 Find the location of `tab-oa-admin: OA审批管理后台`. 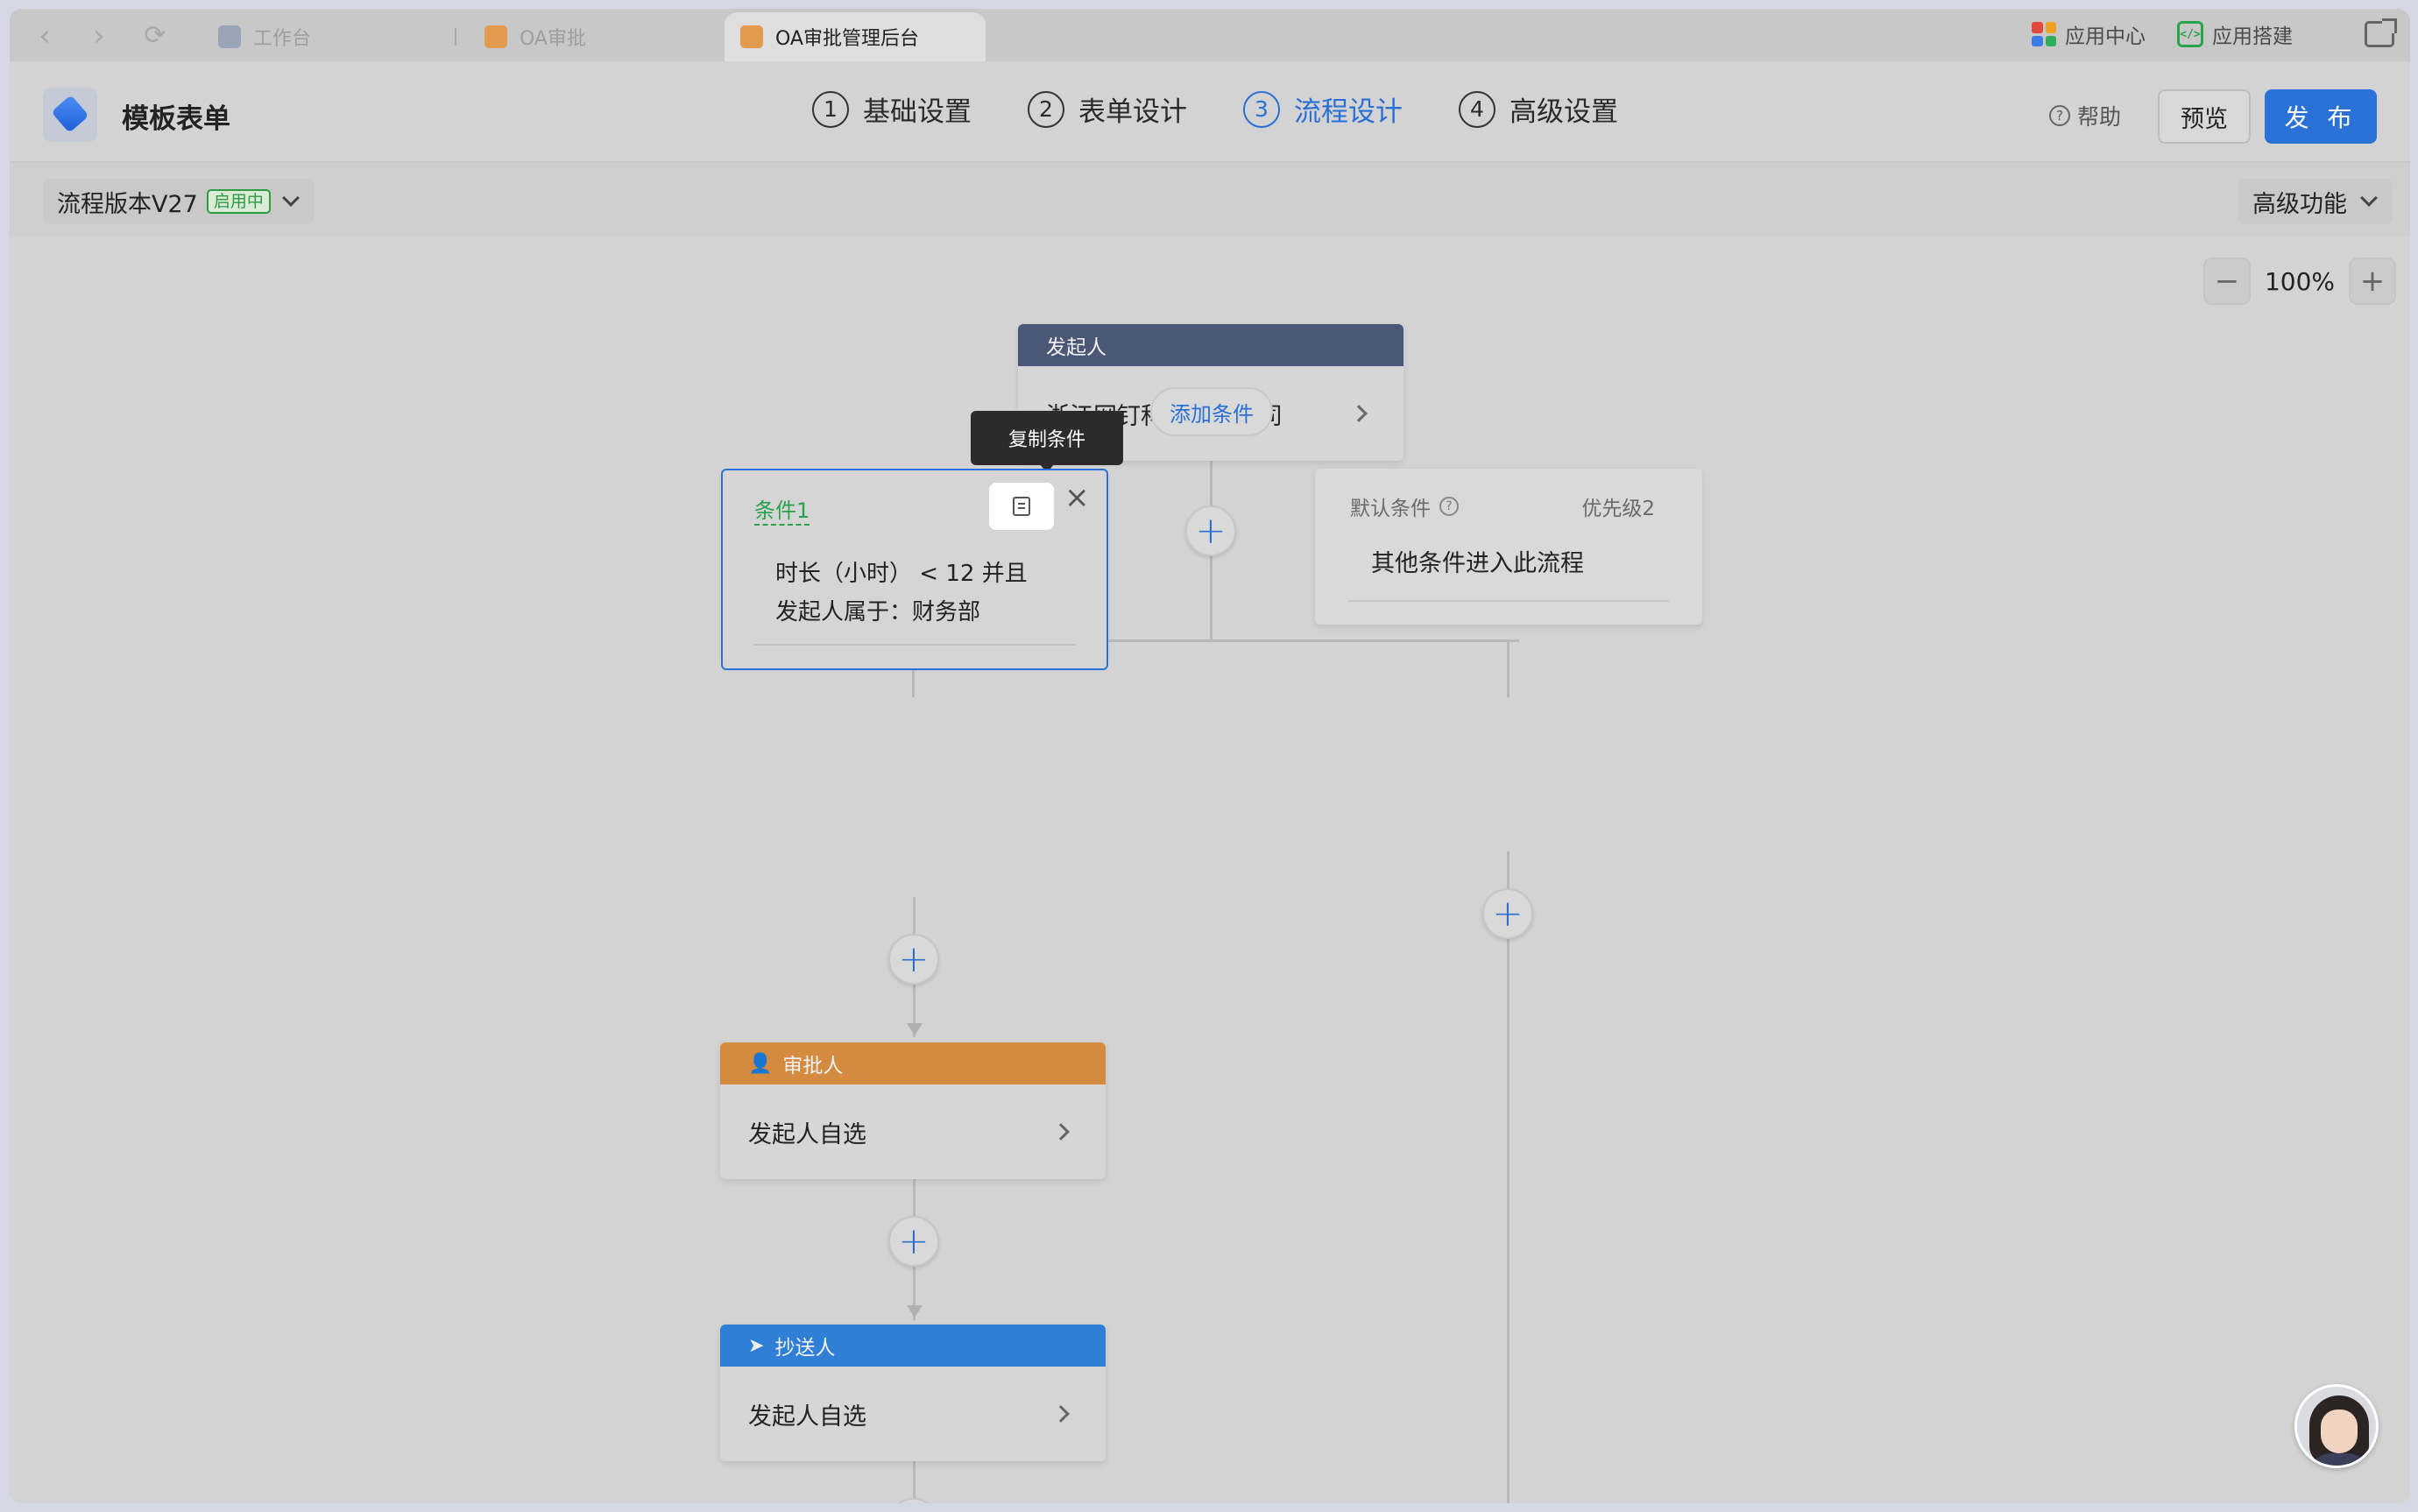

tab-oa-admin: OA审批管理后台 is located at coordinates (855, 36).